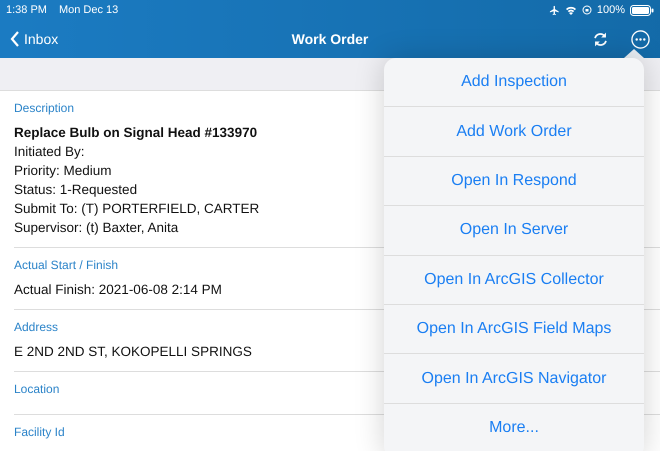 The height and width of the screenshot is (451, 660). Describe the element at coordinates (330, 39) in the screenshot. I see `screen-title: Work Order` at that location.